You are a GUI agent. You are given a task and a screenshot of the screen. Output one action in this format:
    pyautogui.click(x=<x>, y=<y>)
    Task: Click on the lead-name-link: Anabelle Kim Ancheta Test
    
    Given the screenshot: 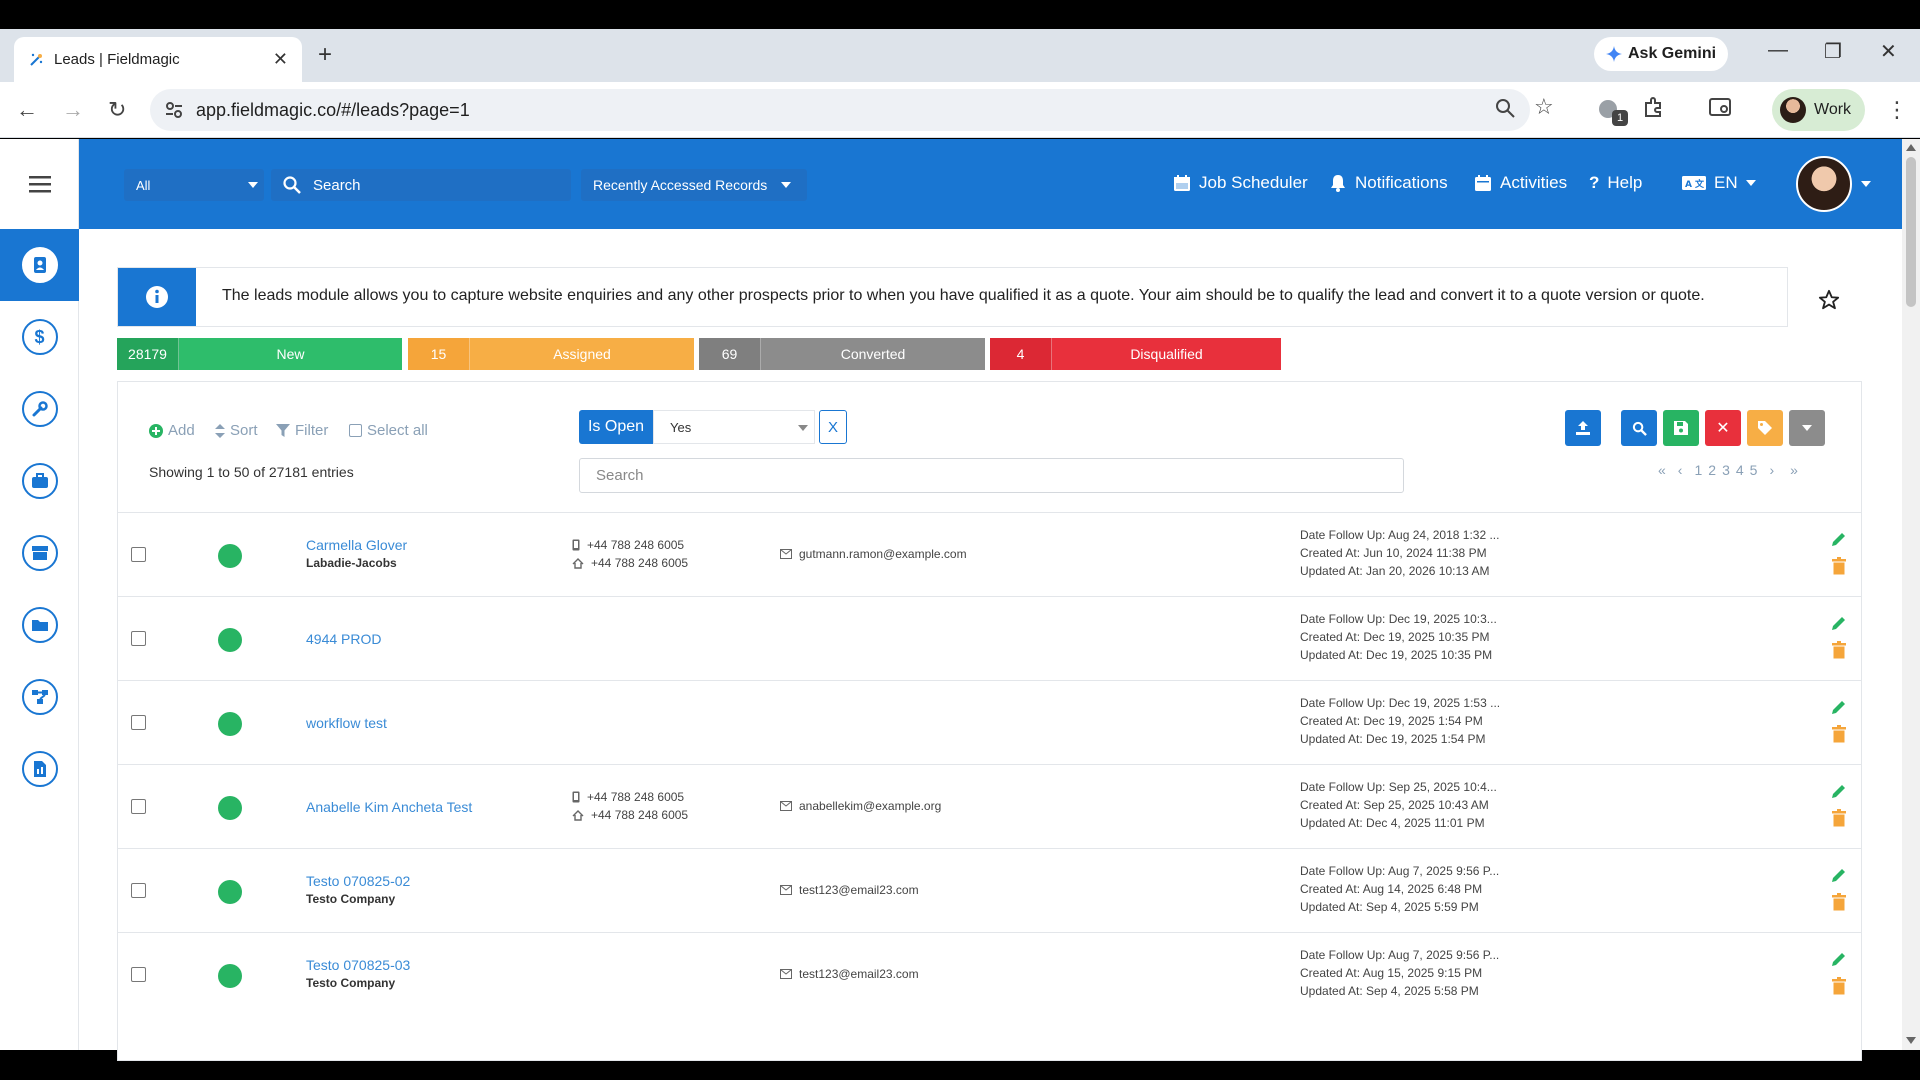 What is the action you would take?
    pyautogui.click(x=389, y=807)
    